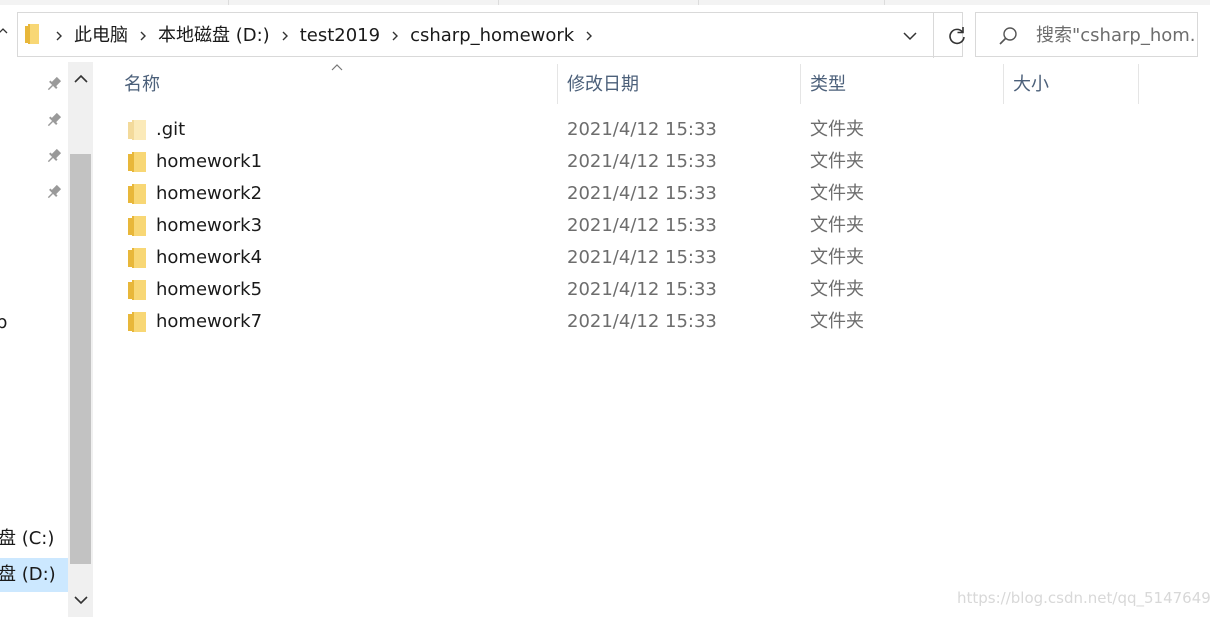  I want to click on nav-item-label: p, so click(4, 322).